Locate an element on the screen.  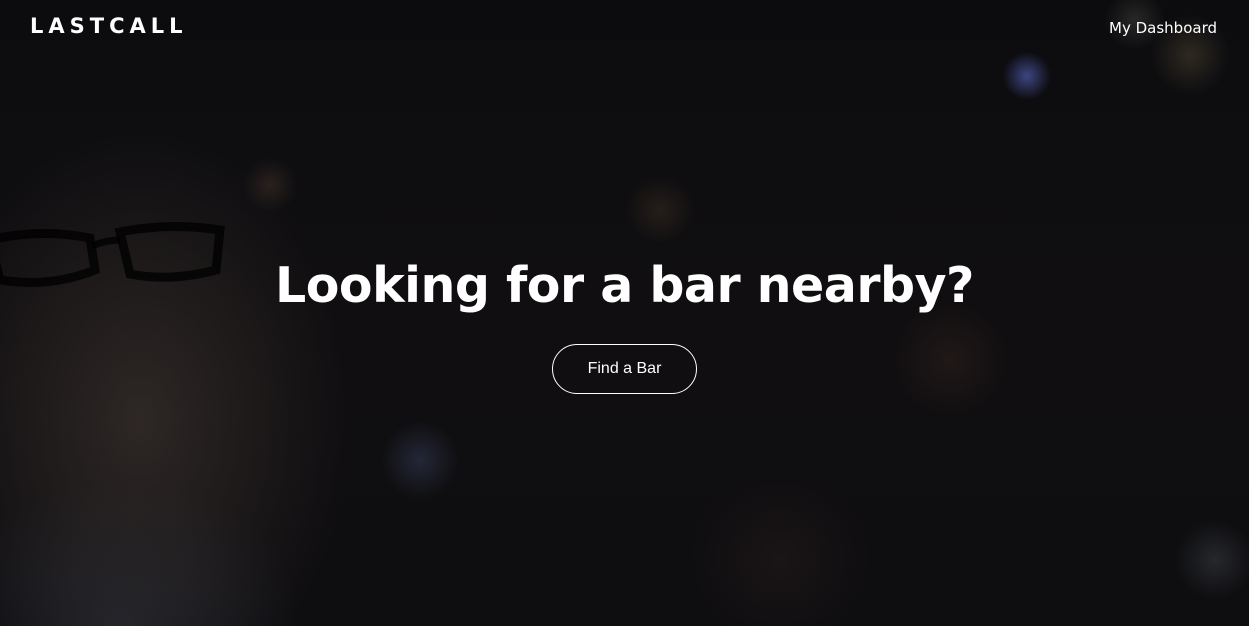
find-a-bar-button: Find a Bar is located at coordinates (624, 369).